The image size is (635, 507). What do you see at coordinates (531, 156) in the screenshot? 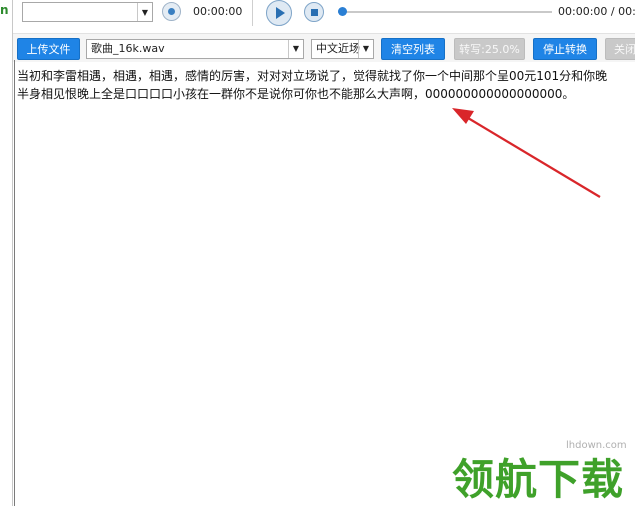
I see `arrow-shaft` at bounding box center [531, 156].